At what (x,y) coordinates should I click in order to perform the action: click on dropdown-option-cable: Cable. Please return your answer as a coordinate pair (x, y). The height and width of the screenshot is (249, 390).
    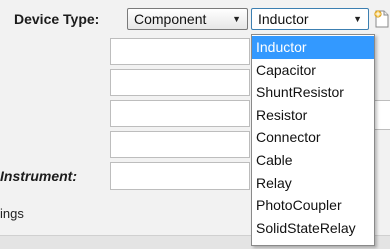
    Looking at the image, I should click on (313, 160).